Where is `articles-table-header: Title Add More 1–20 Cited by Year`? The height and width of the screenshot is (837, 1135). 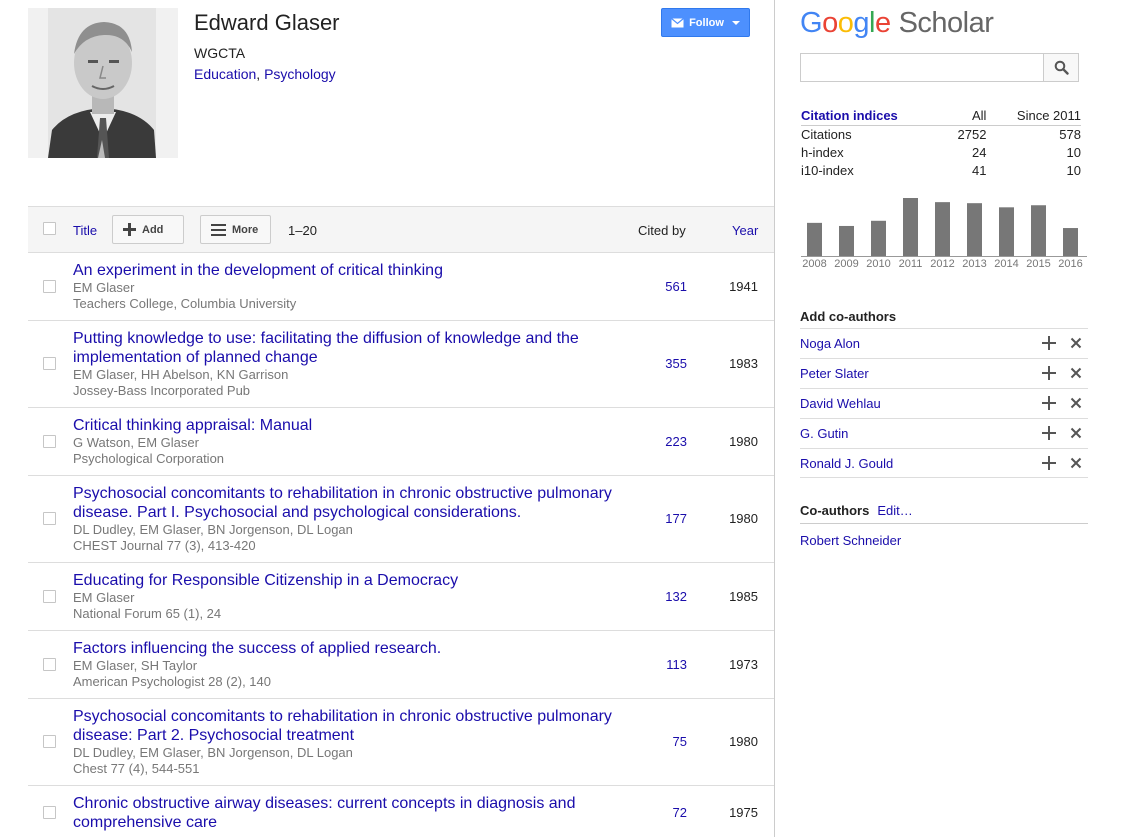
articles-table-header: Title Add More 1–20 Cited by Year is located at coordinates (401, 229).